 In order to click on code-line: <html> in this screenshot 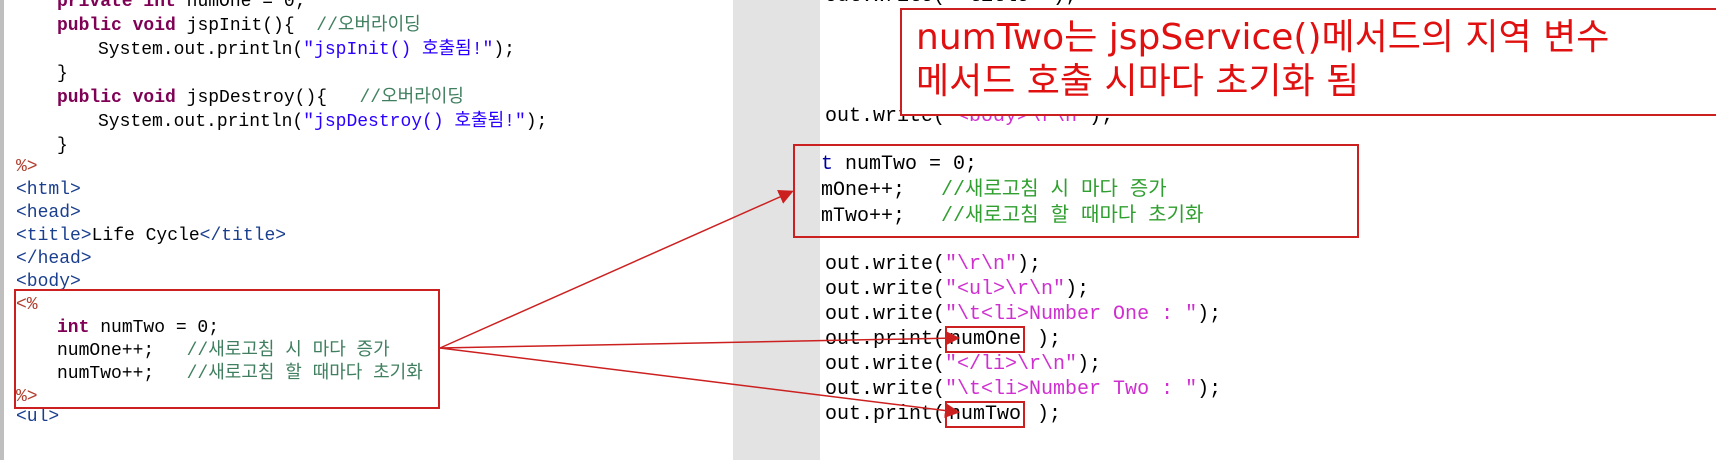, I will do `click(48, 190)`.